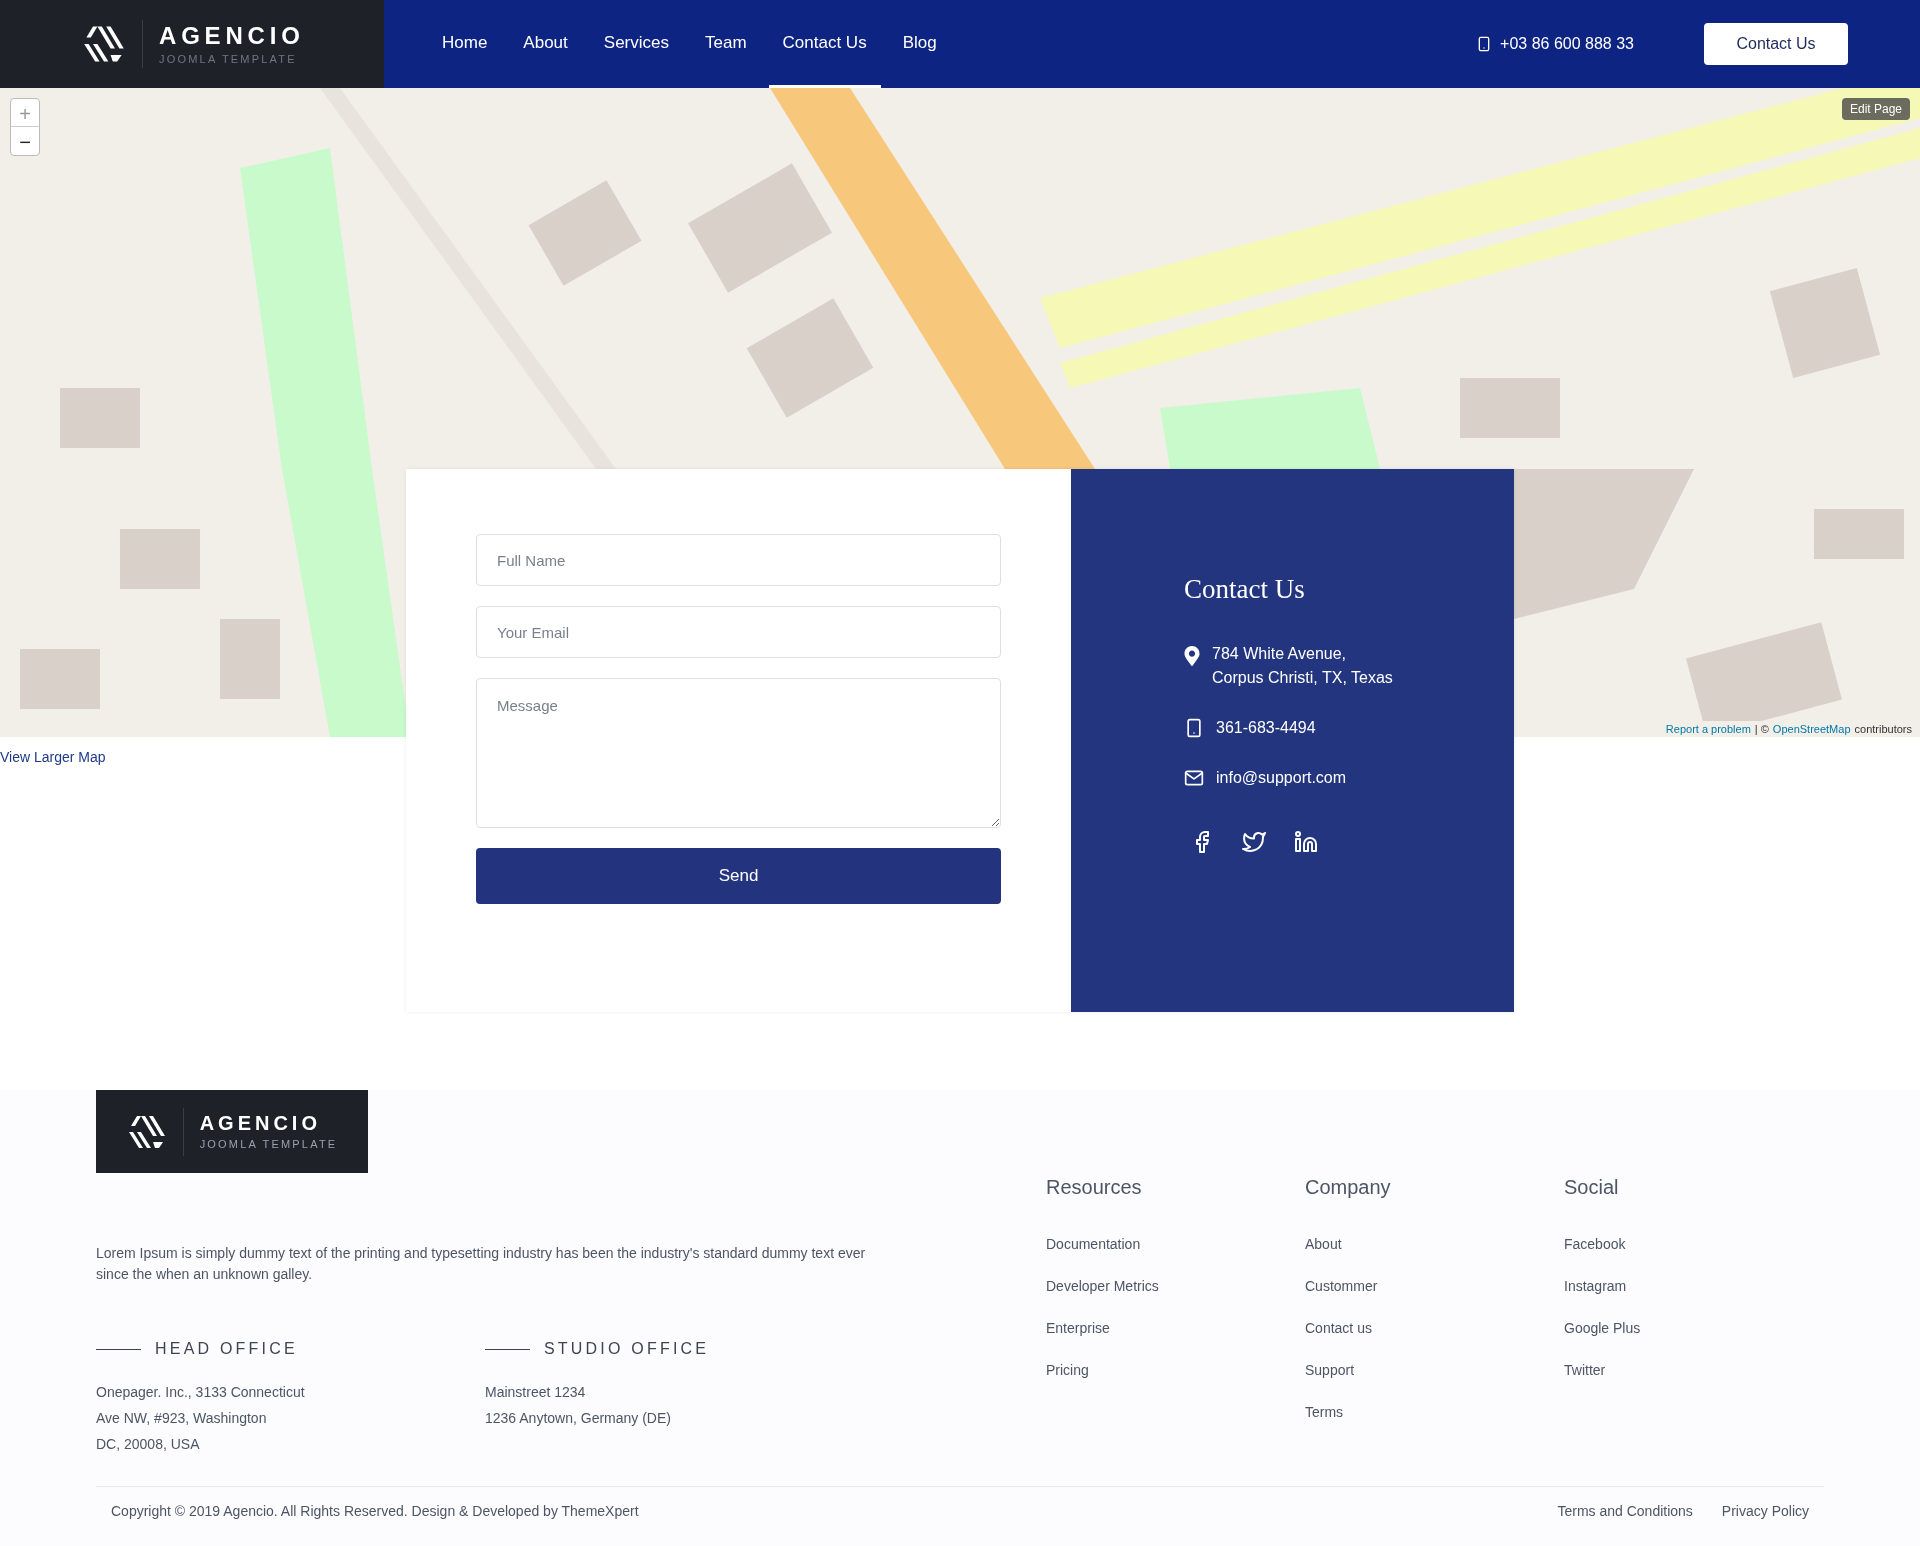 Image resolution: width=1920 pixels, height=1546 pixels. What do you see at coordinates (1693, 1328) in the screenshot?
I see `footer-link: Google Plus` at bounding box center [1693, 1328].